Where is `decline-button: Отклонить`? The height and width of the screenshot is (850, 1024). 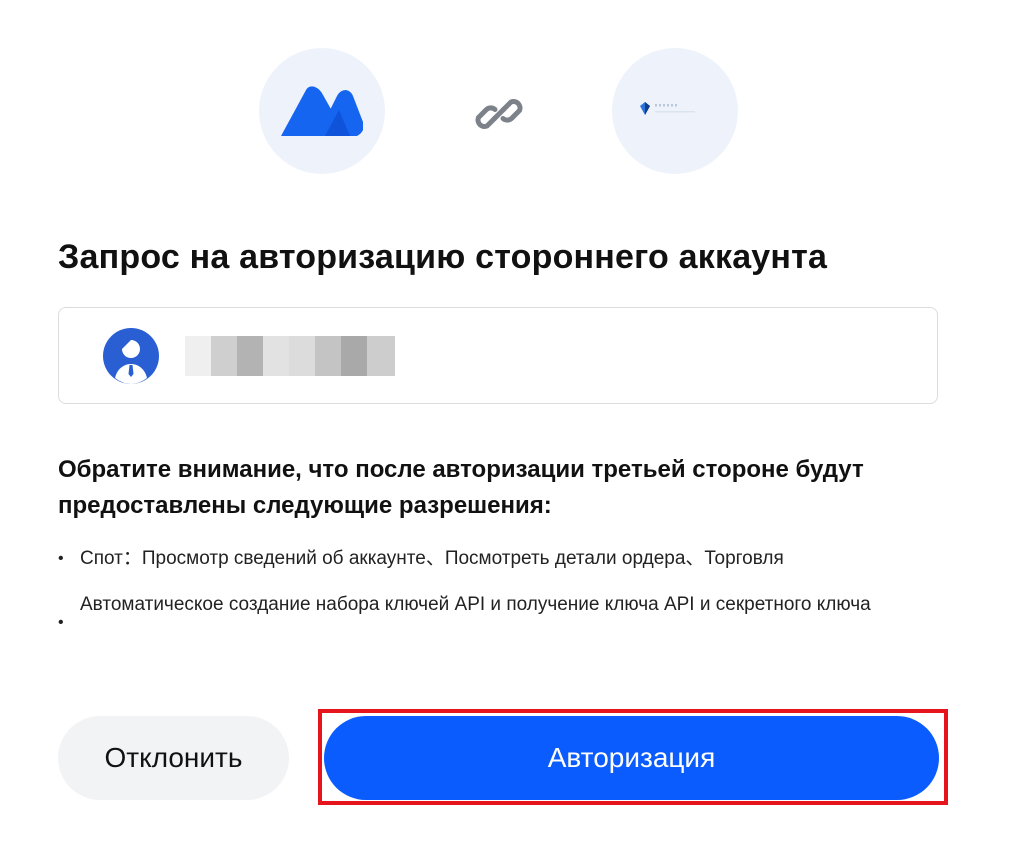 decline-button: Отклонить is located at coordinates (173, 758).